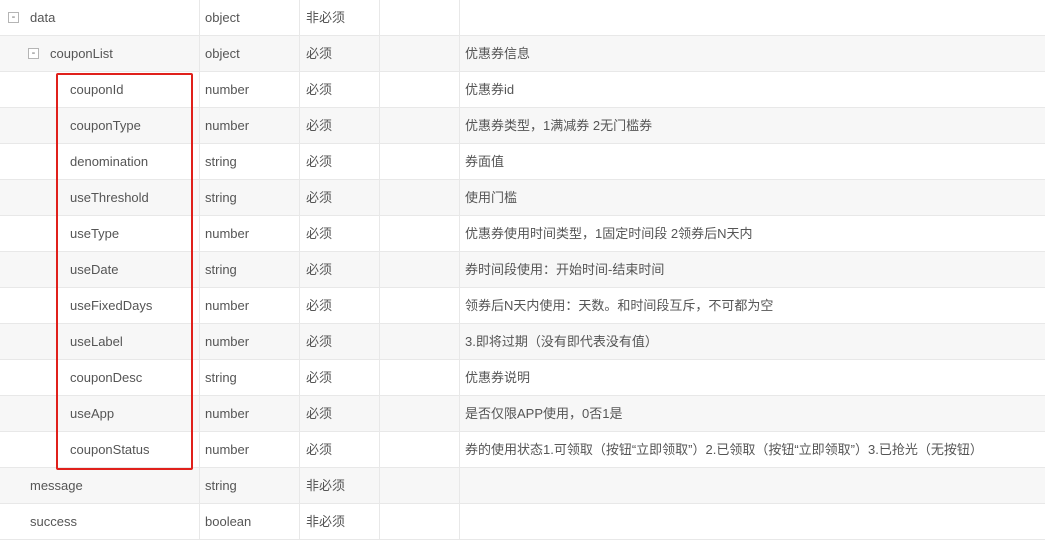 This screenshot has width=1045, height=541. What do you see at coordinates (498, 53) in the screenshot?
I see `field-description: 优惠券信息` at bounding box center [498, 53].